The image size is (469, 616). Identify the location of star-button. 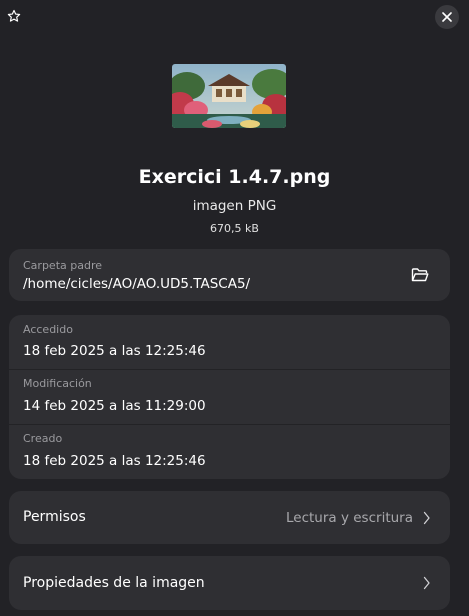
(14, 16).